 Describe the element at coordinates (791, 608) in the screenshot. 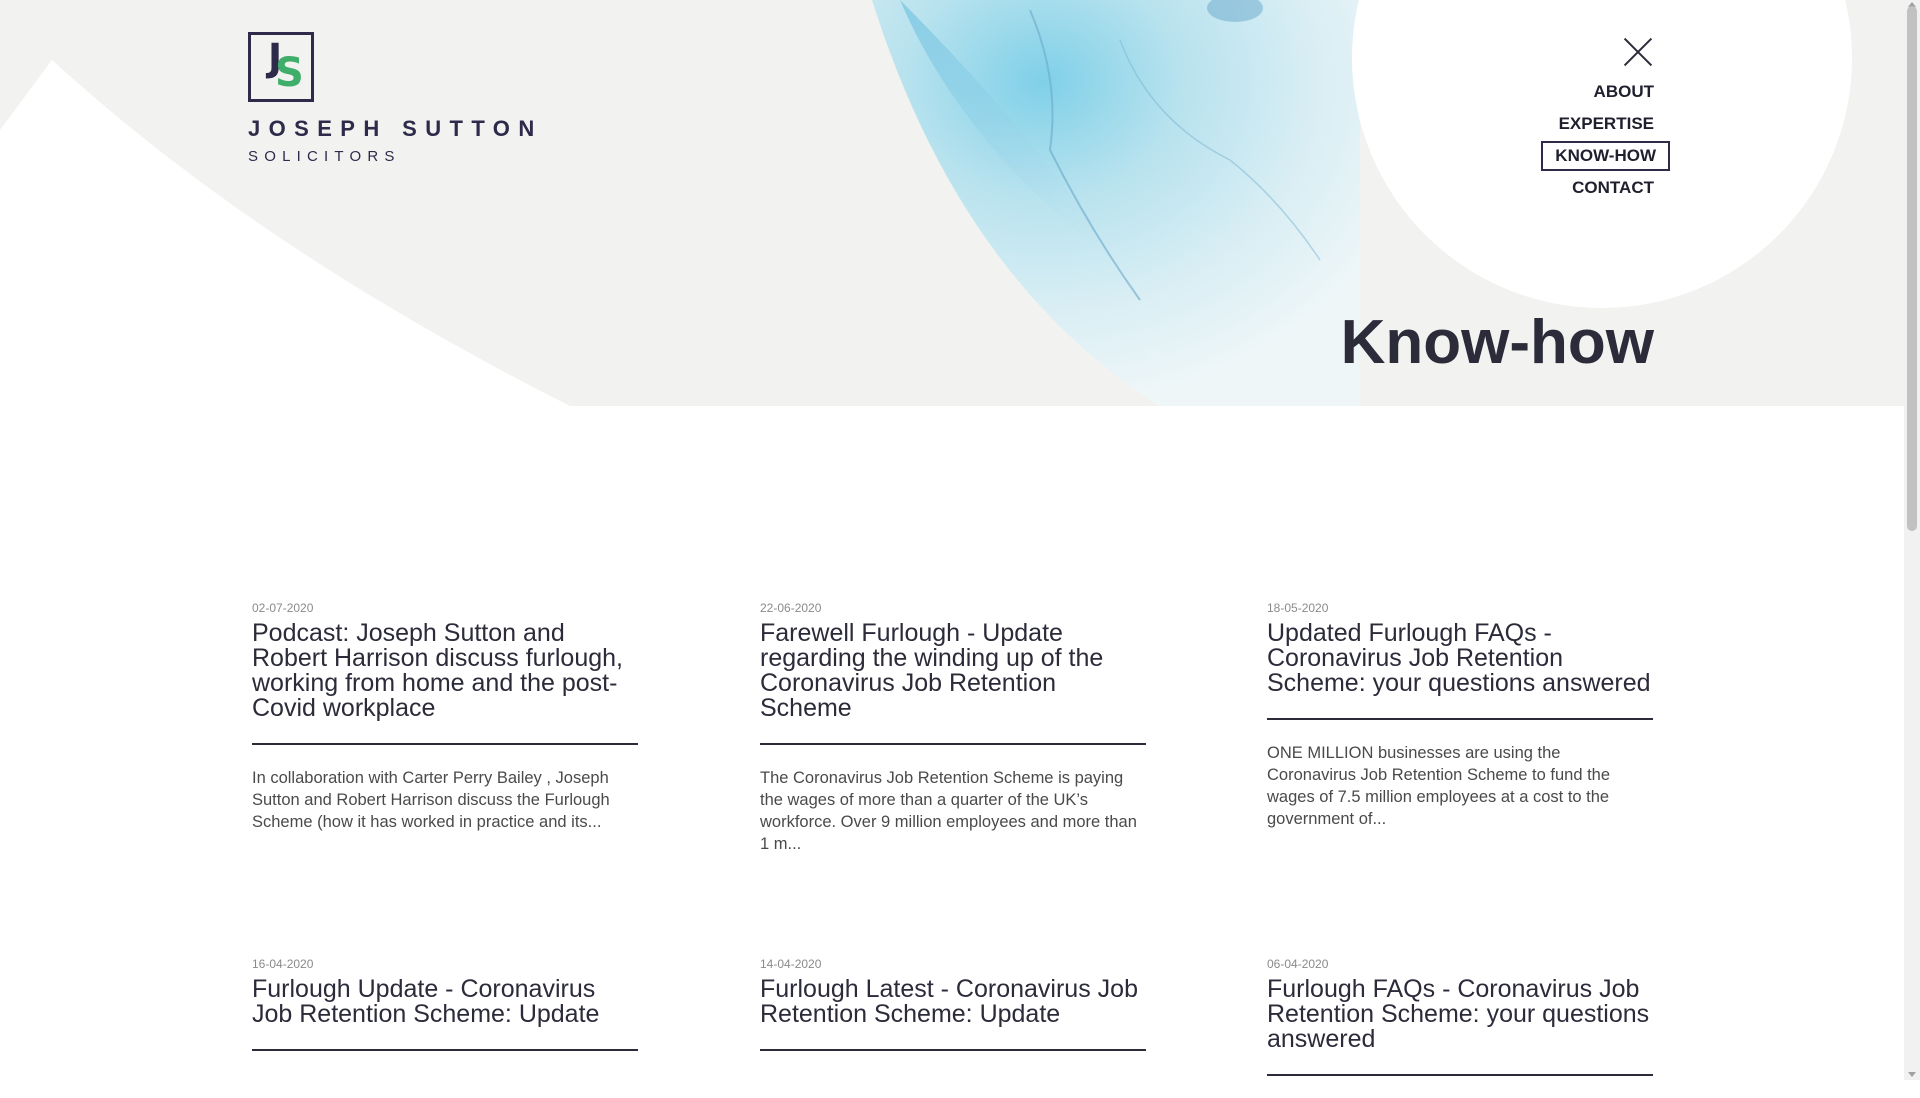

I see `article-date: 22-06-2020` at that location.